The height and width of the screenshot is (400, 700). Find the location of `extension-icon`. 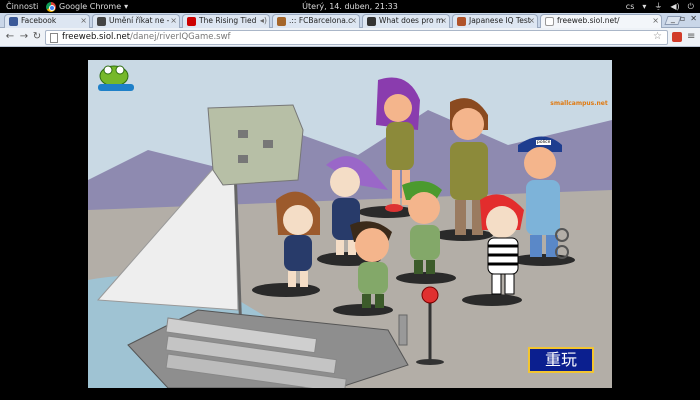

extension-icon is located at coordinates (677, 37).